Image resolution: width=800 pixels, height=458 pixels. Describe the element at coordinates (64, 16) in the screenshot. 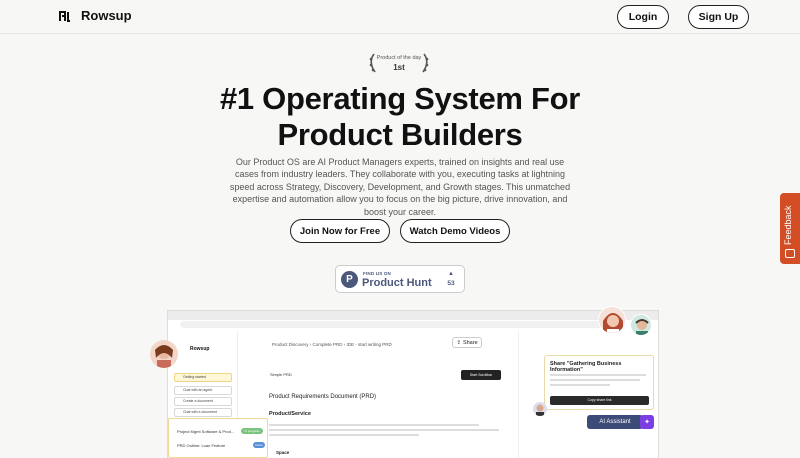

I see `rowsup-logo-icon` at that location.